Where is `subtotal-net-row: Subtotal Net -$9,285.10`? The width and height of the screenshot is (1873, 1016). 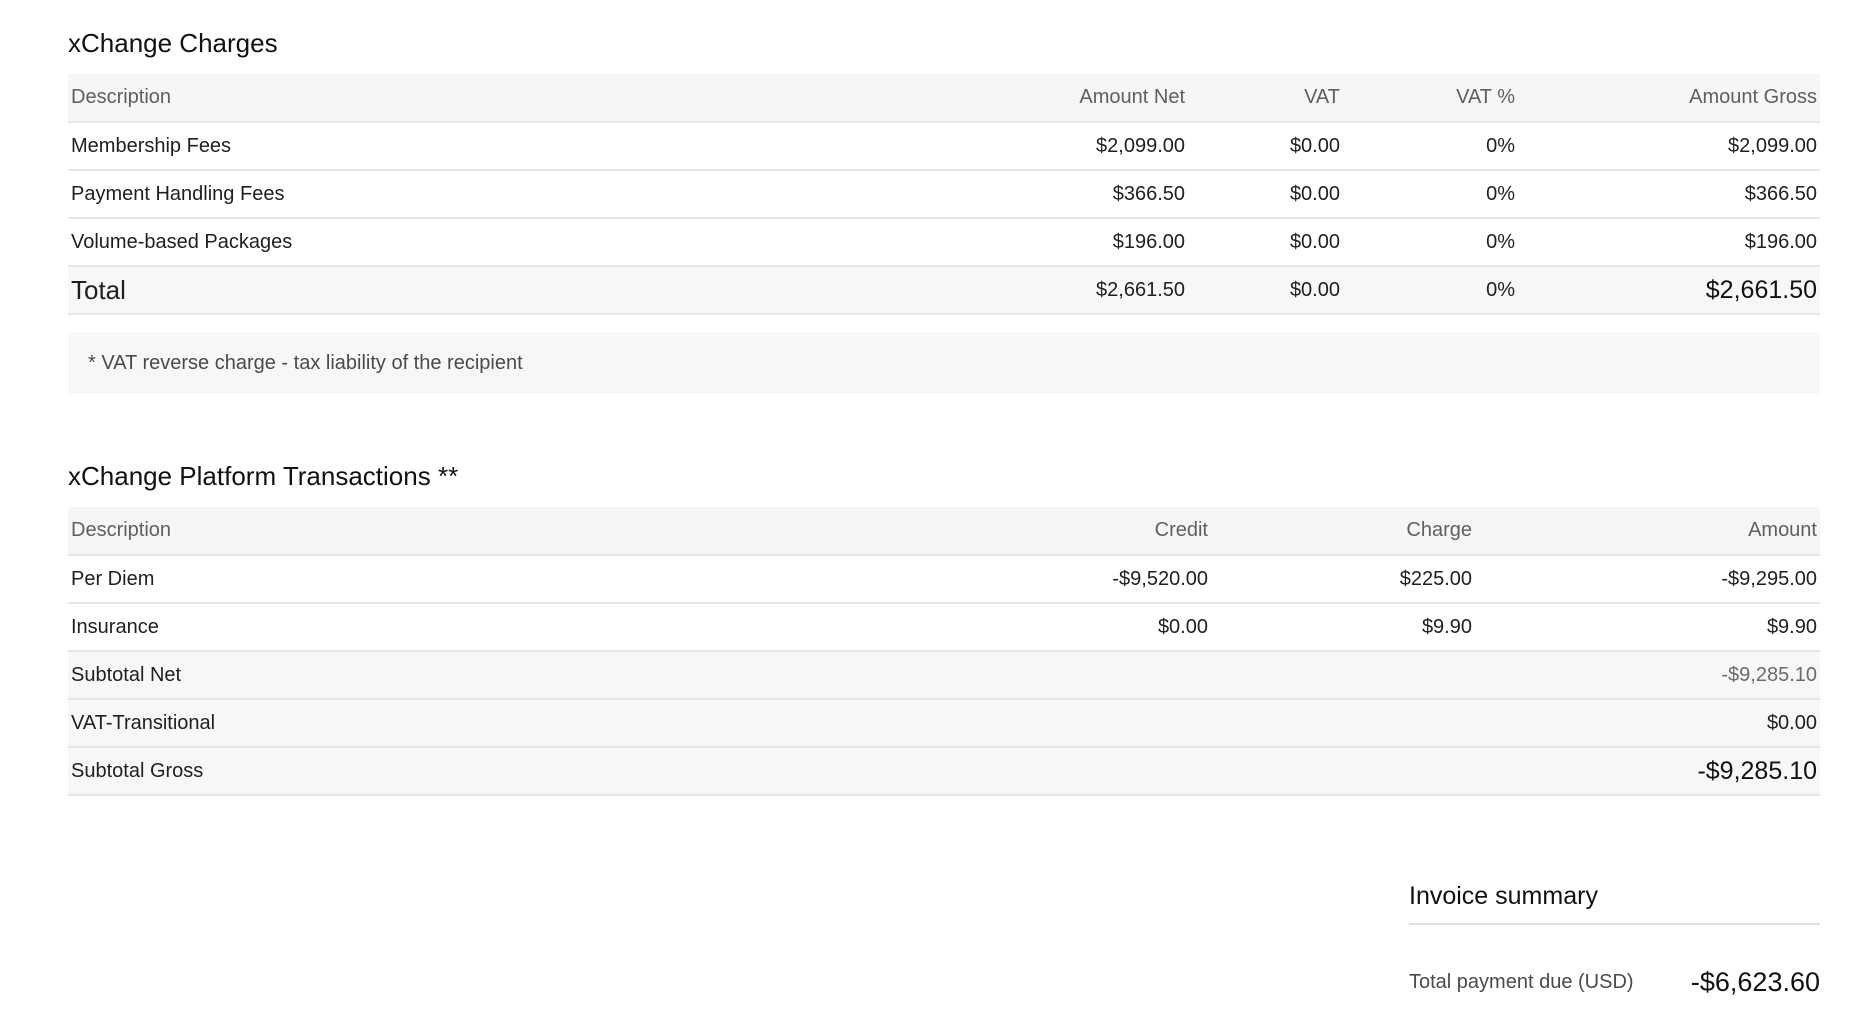
subtotal-net-row: Subtotal Net -$9,285.10 is located at coordinates (944, 675).